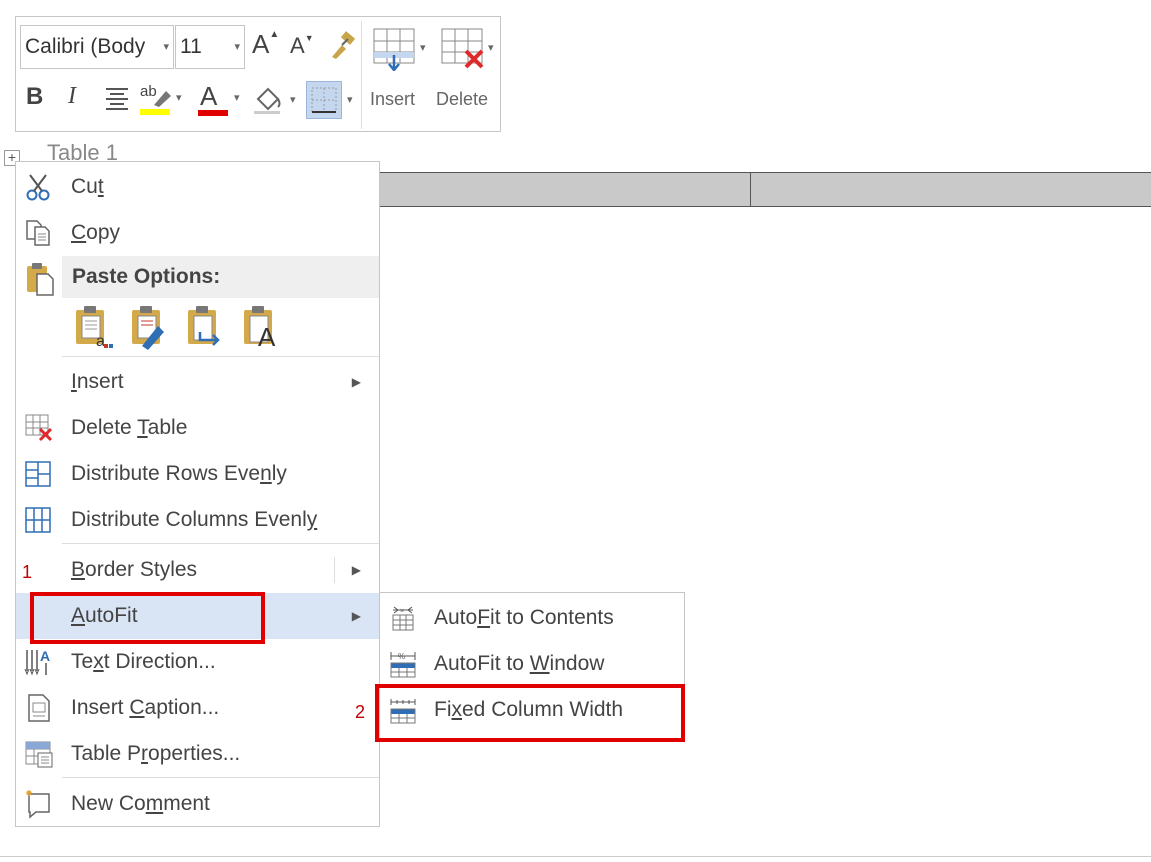  Describe the element at coordinates (575, 856) in the screenshot. I see `page-bottom-rule` at that location.